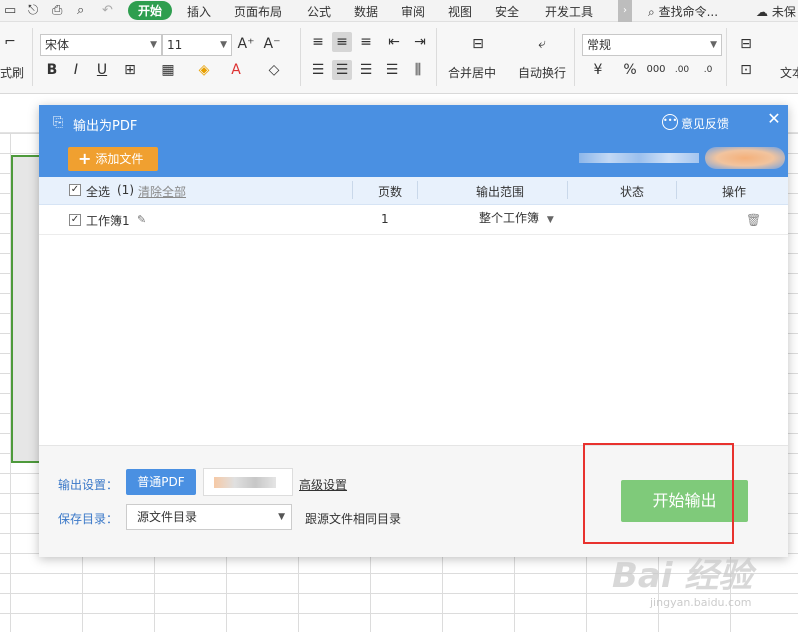 The height and width of the screenshot is (632, 798). I want to click on undo-icon: ↶, so click(107, 10).